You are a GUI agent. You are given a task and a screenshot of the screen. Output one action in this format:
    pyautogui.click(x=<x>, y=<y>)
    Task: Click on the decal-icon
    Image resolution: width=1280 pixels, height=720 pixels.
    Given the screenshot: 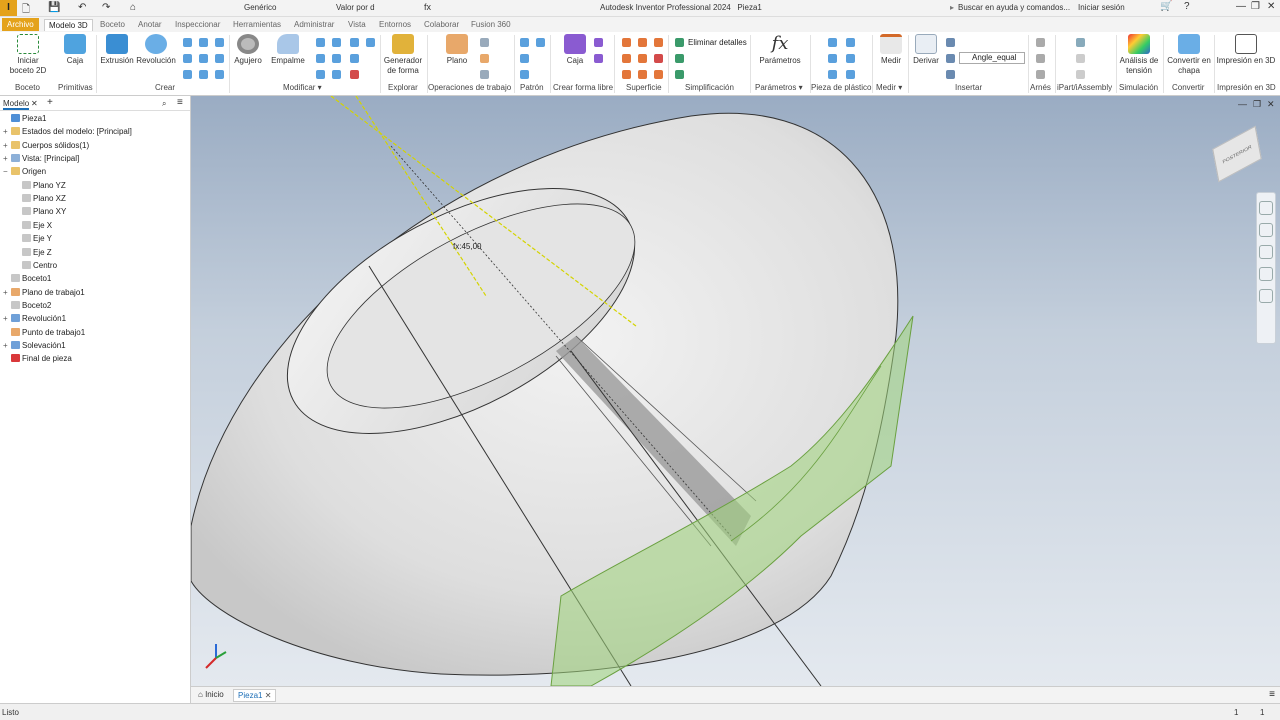 What is the action you would take?
    pyautogui.click(x=187, y=74)
    